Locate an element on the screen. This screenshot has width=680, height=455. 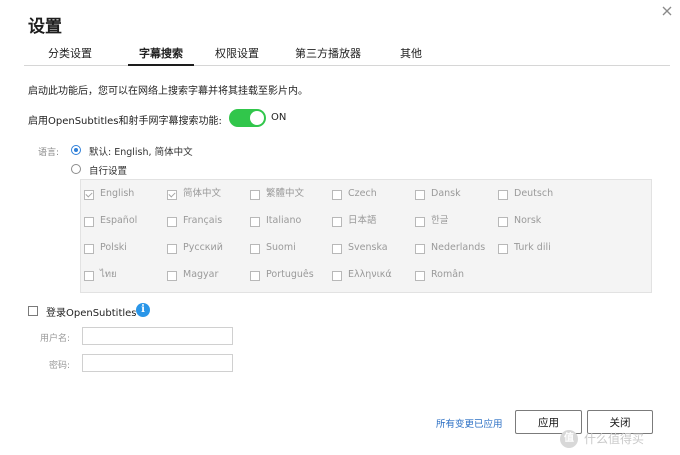
language-label: 语言: is located at coordinates (49, 153).